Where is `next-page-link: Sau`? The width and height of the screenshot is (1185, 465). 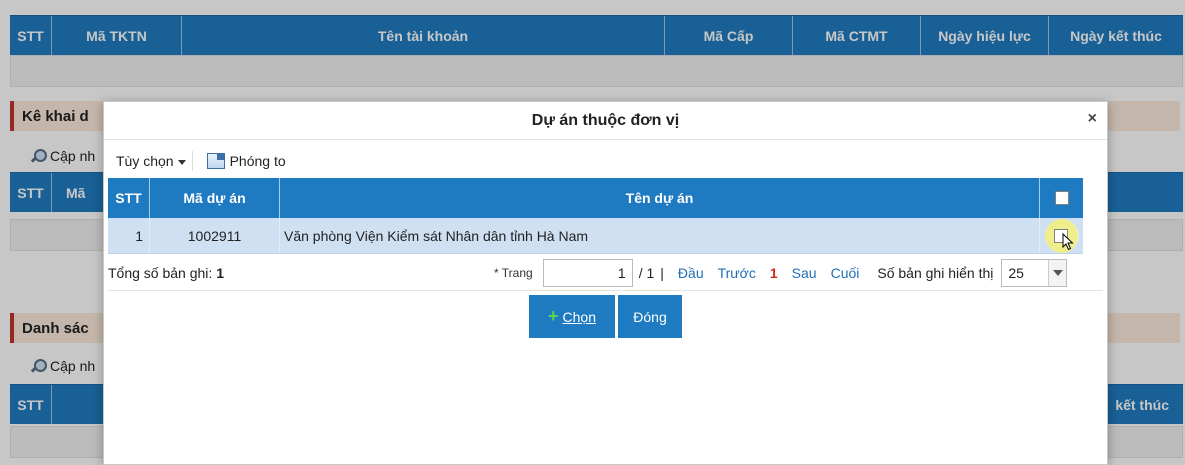 next-page-link: Sau is located at coordinates (804, 273).